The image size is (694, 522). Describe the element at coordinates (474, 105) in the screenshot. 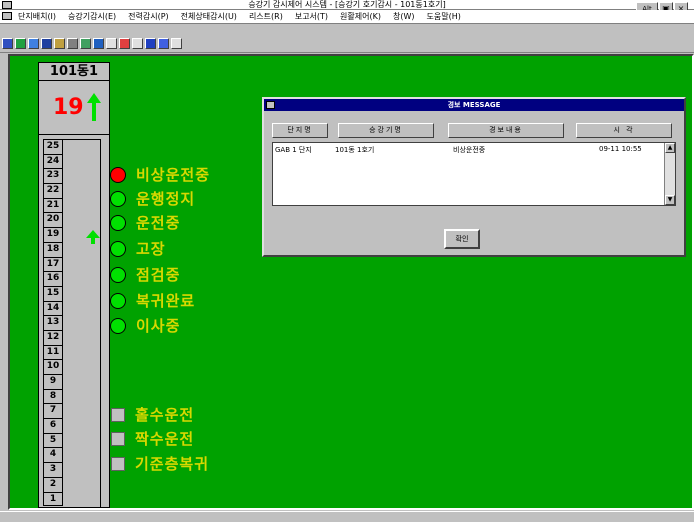

I see `dialog-title: 경보 MESSAGE` at that location.